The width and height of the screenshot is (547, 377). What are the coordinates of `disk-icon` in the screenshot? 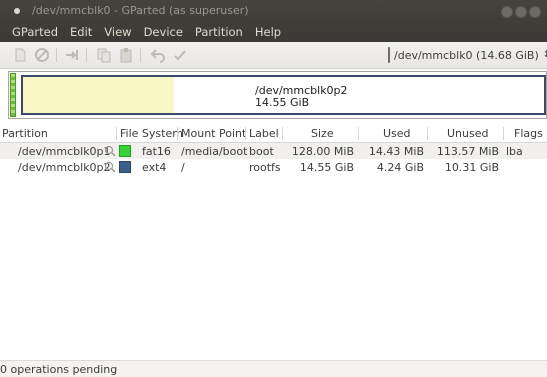 It's located at (389, 55).